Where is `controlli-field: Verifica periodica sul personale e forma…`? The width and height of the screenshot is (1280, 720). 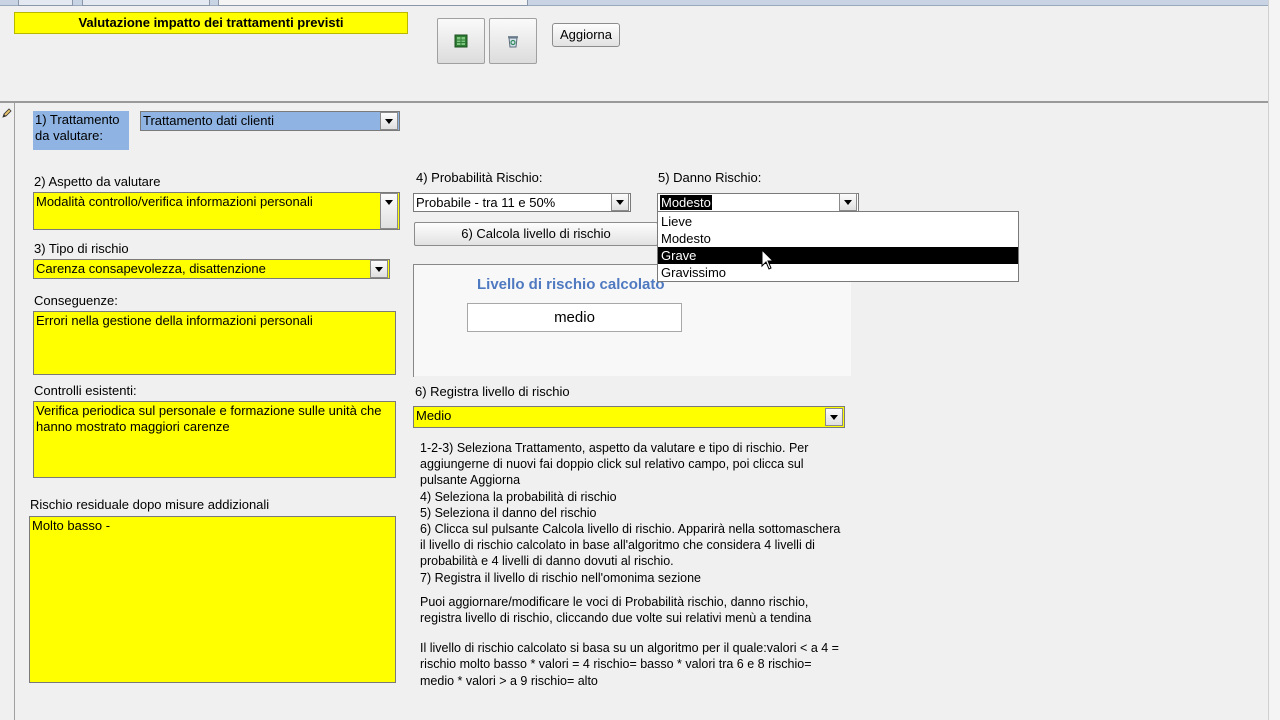
controlli-field: Verifica periodica sul personale e forma… is located at coordinates (214, 439).